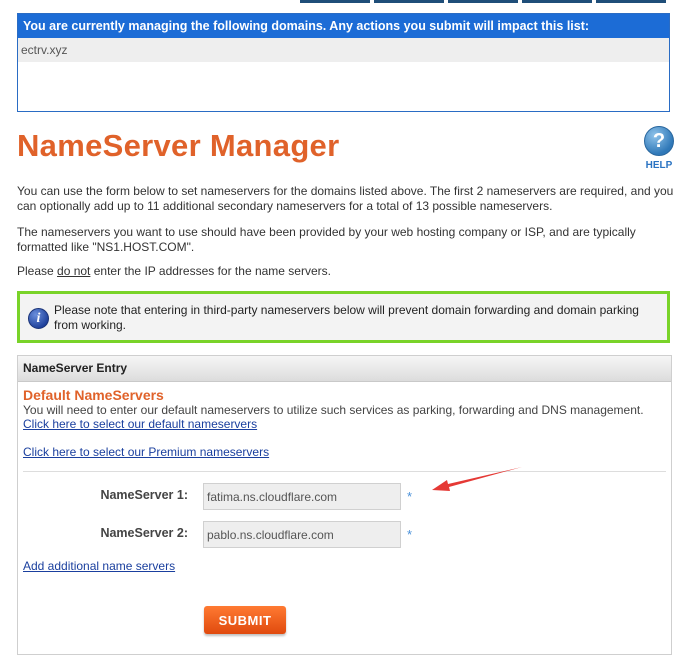  Describe the element at coordinates (344, 369) in the screenshot. I see `nameserver-entry-header: NameServer Entry` at that location.